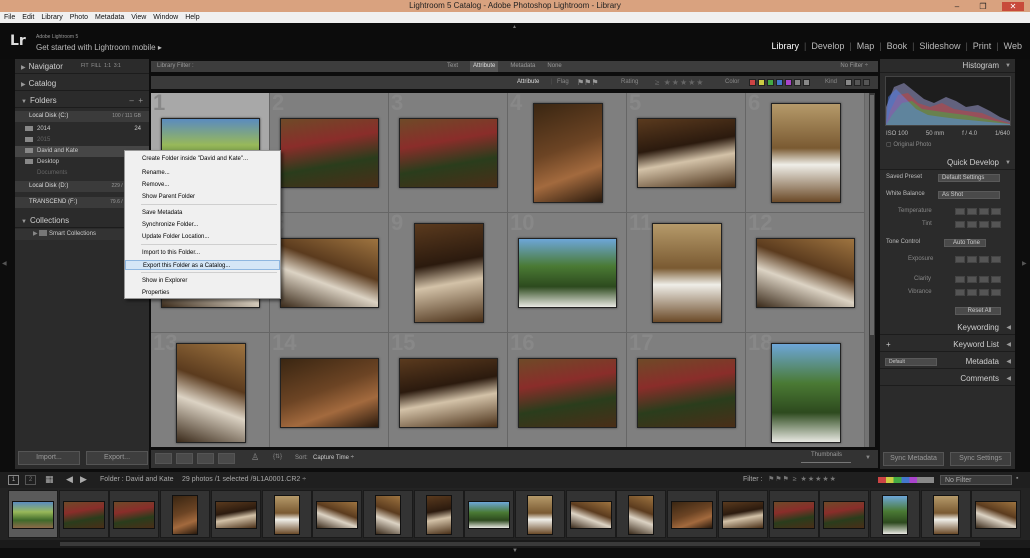 This screenshot has width=1030, height=558. What do you see at coordinates (82, 129) in the screenshot?
I see `folder-2014: 2014 24` at bounding box center [82, 129].